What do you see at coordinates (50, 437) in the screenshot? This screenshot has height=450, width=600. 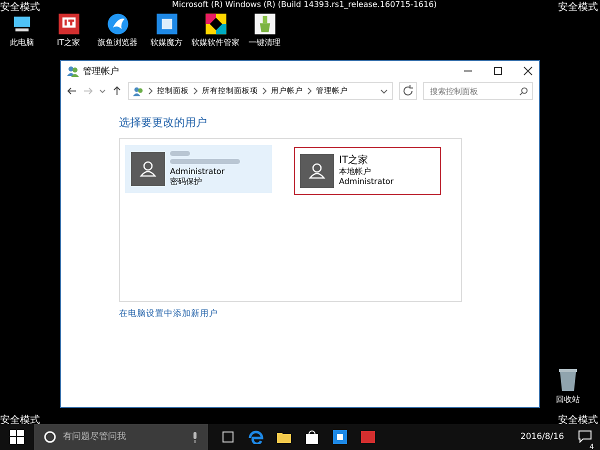 I see `circle-icon` at bounding box center [50, 437].